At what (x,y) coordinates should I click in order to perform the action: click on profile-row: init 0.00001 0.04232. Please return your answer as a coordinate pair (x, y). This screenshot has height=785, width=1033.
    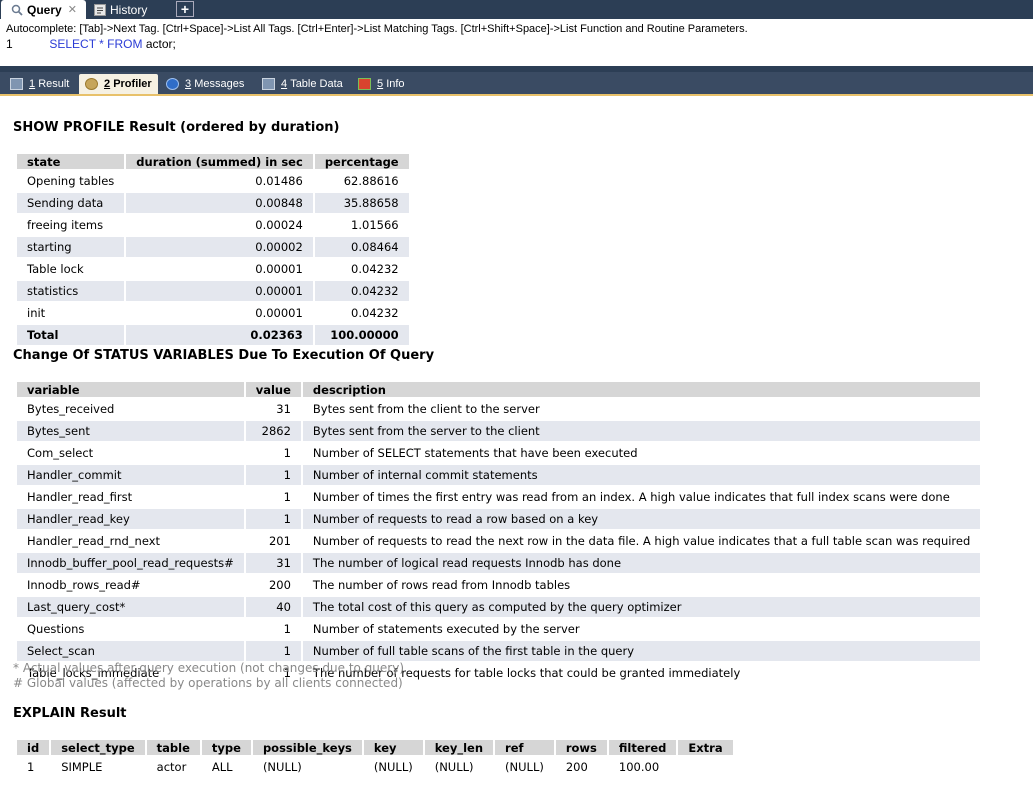
    Looking at the image, I should click on (212, 313).